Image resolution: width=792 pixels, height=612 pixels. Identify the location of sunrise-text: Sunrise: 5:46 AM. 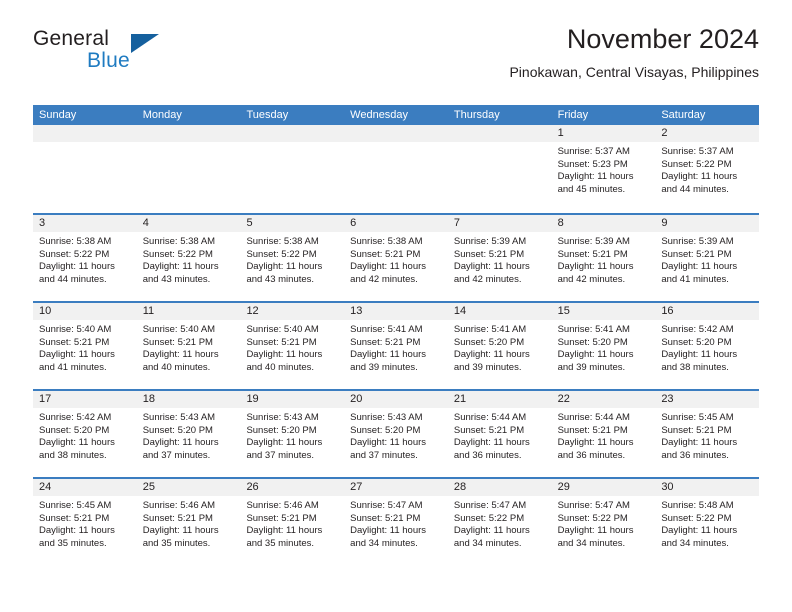
(282, 505).